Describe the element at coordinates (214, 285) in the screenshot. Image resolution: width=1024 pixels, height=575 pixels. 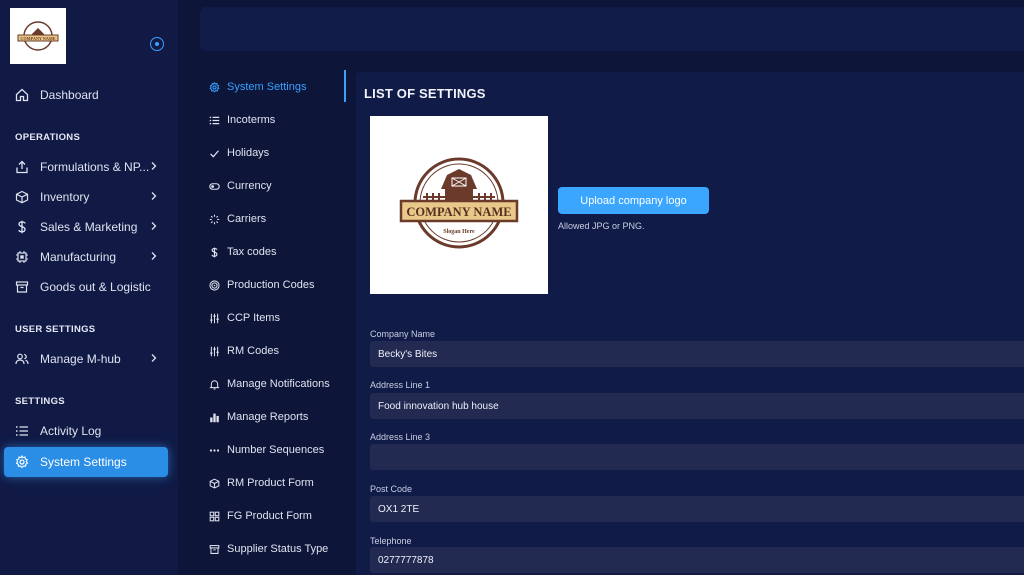
I see `target-icon` at that location.